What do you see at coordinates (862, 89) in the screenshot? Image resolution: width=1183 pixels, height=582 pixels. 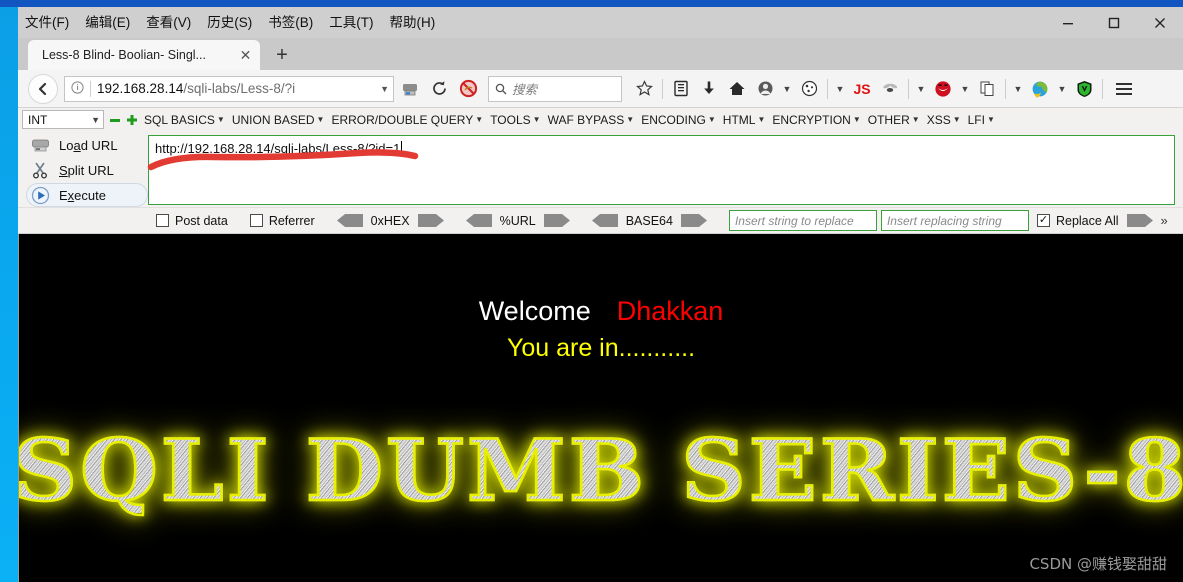 I see `js-icon: JS` at bounding box center [862, 89].